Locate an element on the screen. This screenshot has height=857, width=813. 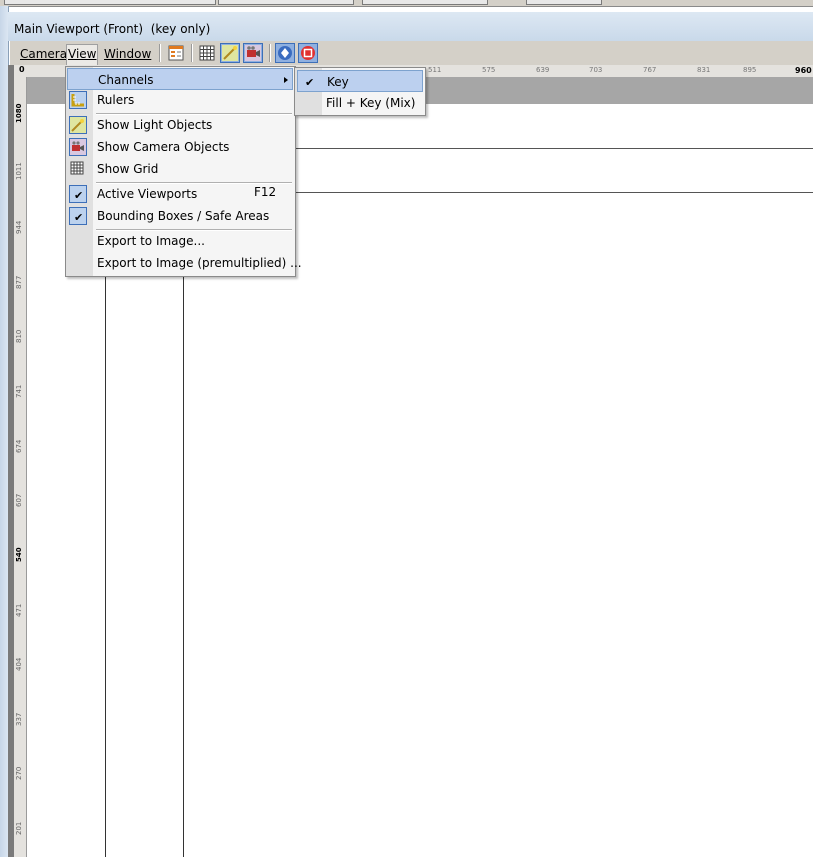
ruler-tick: 1080 is located at coordinates (19, 113).